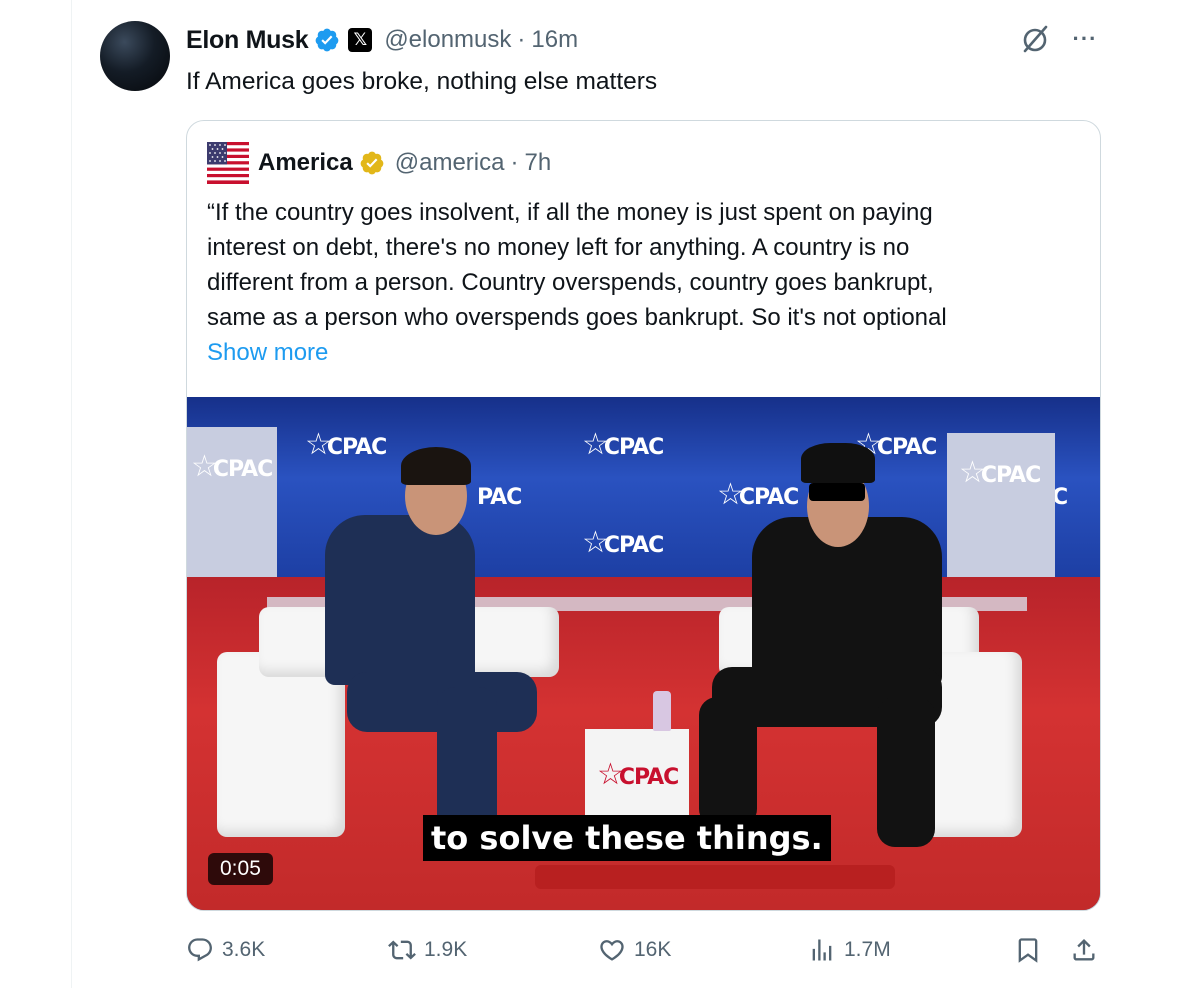 This screenshot has height=988, width=1200. What do you see at coordinates (247, 40) in the screenshot?
I see `author-name: Elon Musk` at bounding box center [247, 40].